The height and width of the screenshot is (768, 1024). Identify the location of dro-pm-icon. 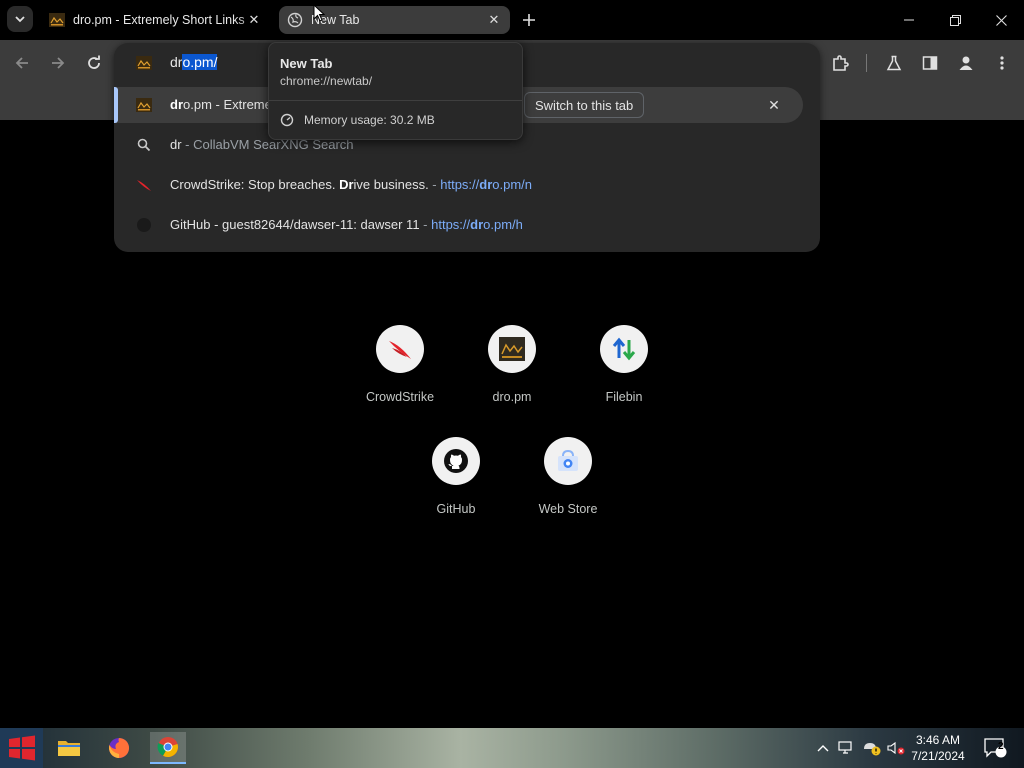
(512, 349).